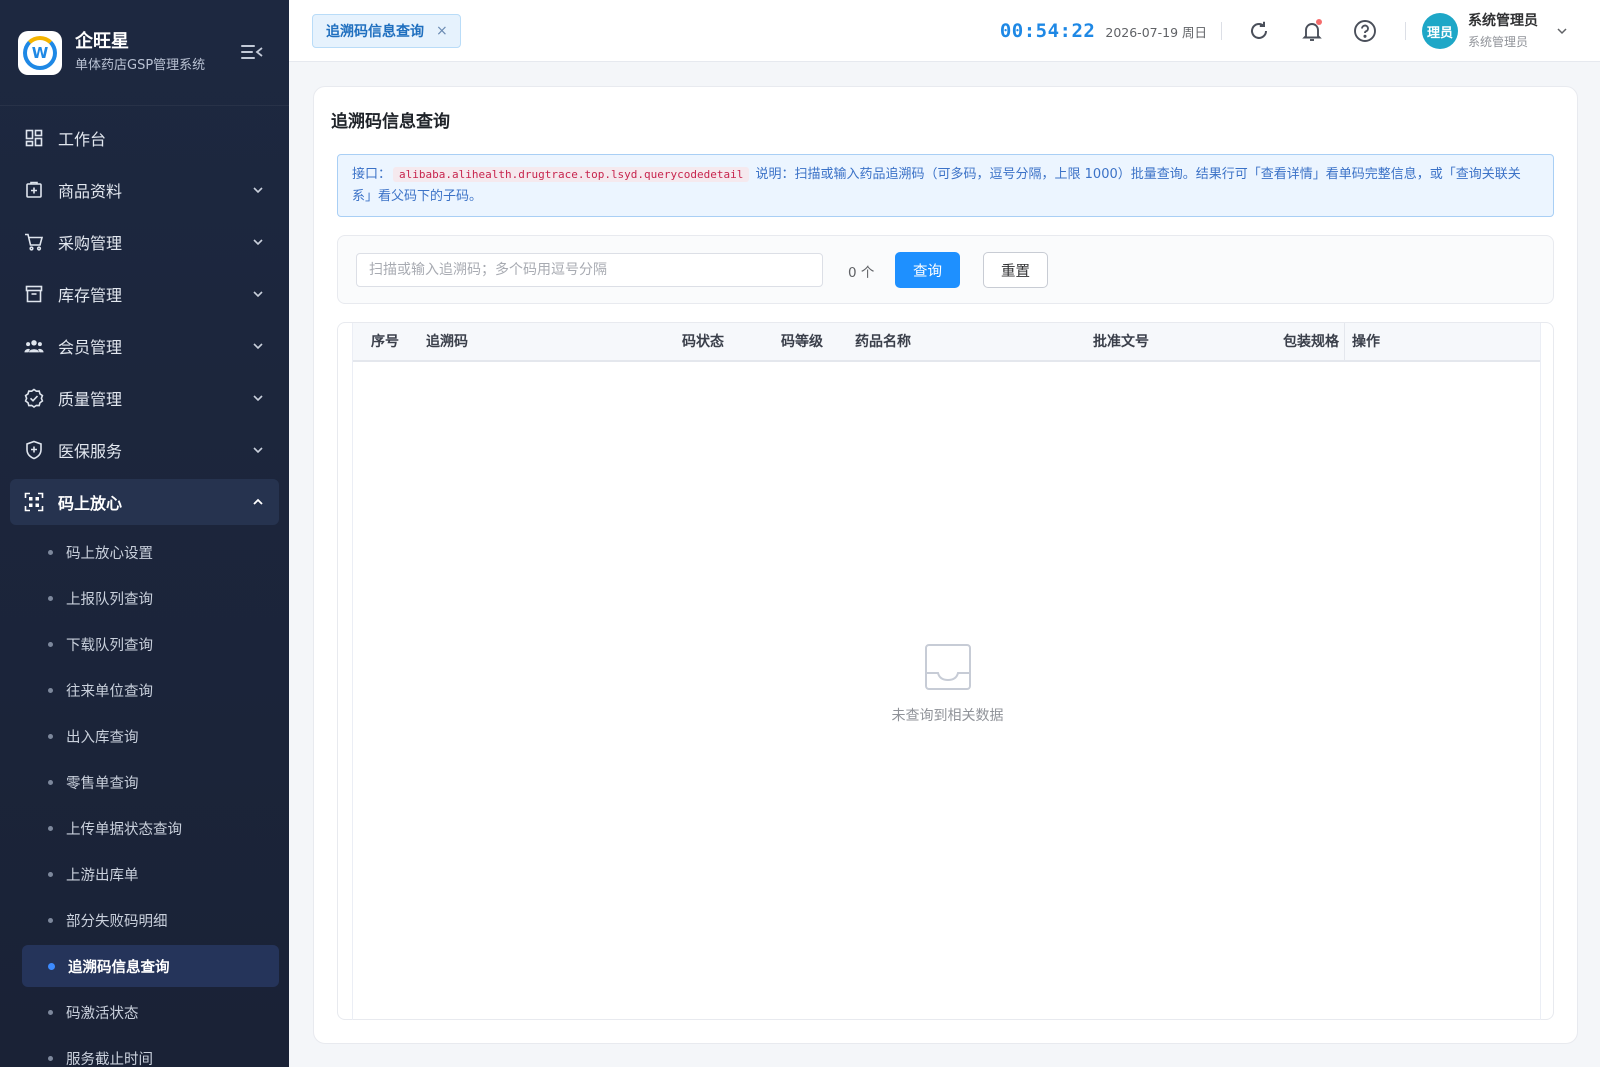 The height and width of the screenshot is (1067, 1600). Describe the element at coordinates (144, 294) in the screenshot. I see `sidebar-item-inventory: 库存管理` at that location.